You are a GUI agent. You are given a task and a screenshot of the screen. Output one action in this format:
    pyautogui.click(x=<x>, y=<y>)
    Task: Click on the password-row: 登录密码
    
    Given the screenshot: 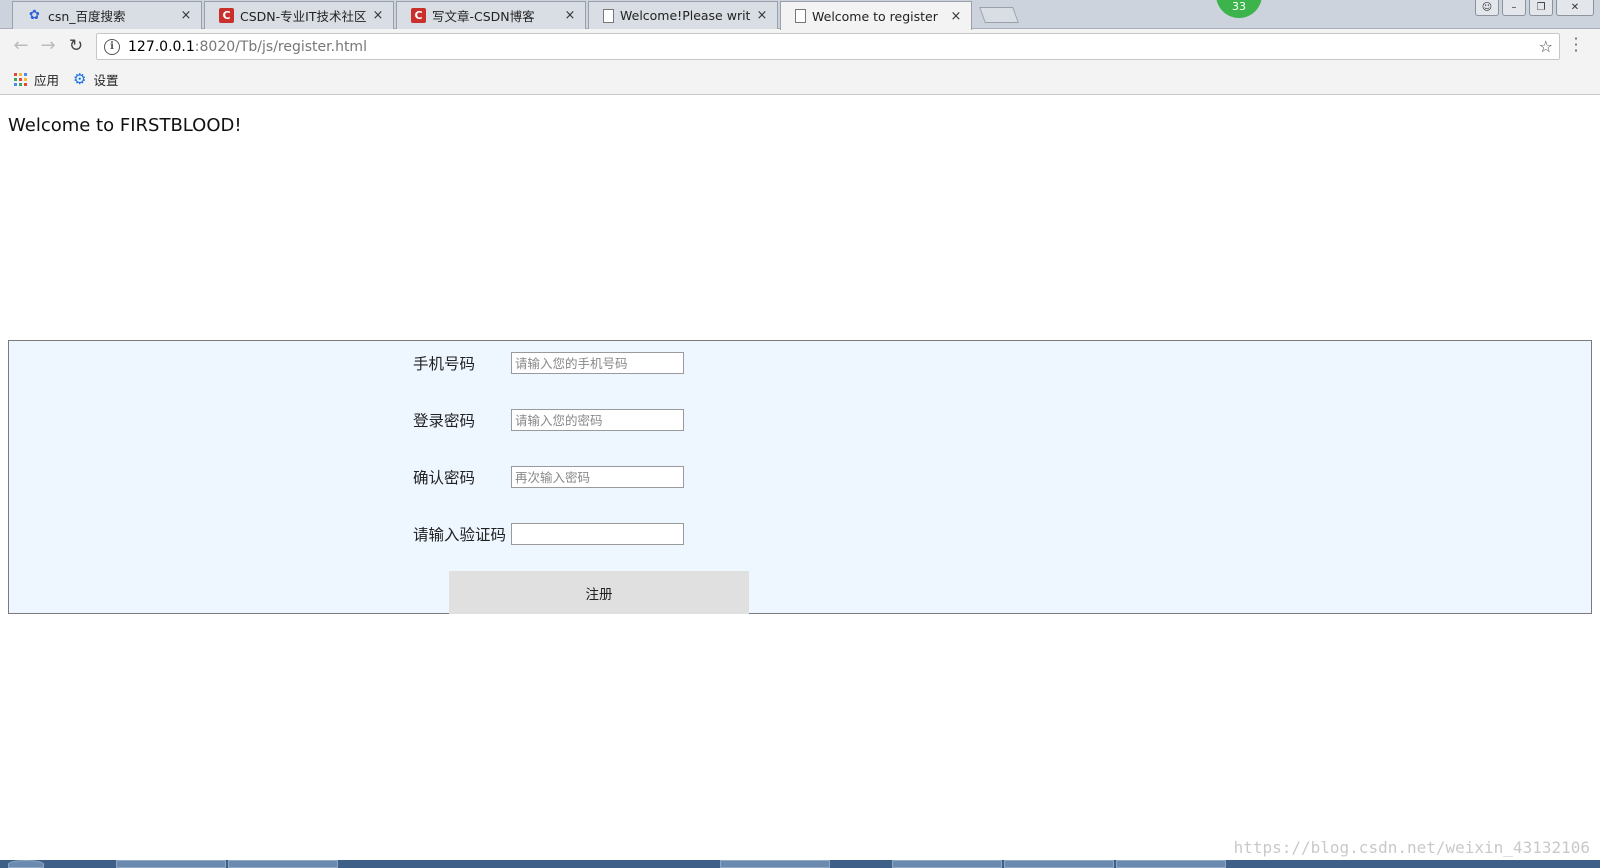 What is the action you would take?
    pyautogui.click(x=548, y=420)
    